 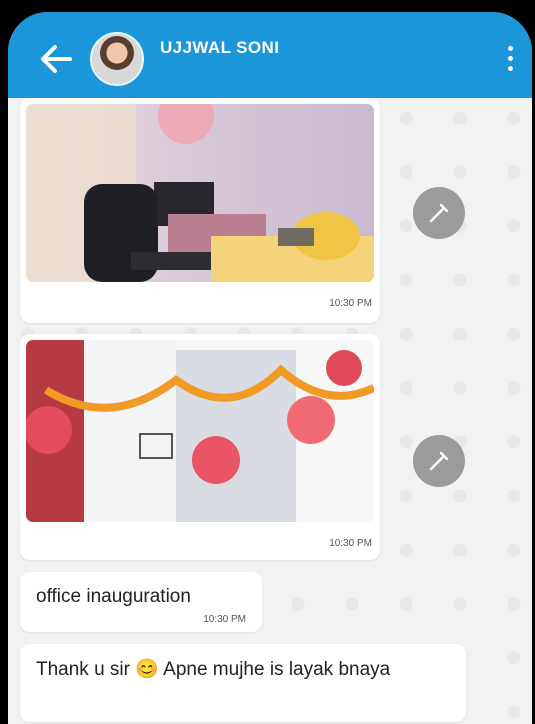 I want to click on text-message-bubble: office inauguration 10:30 PM, so click(x=141, y=602).